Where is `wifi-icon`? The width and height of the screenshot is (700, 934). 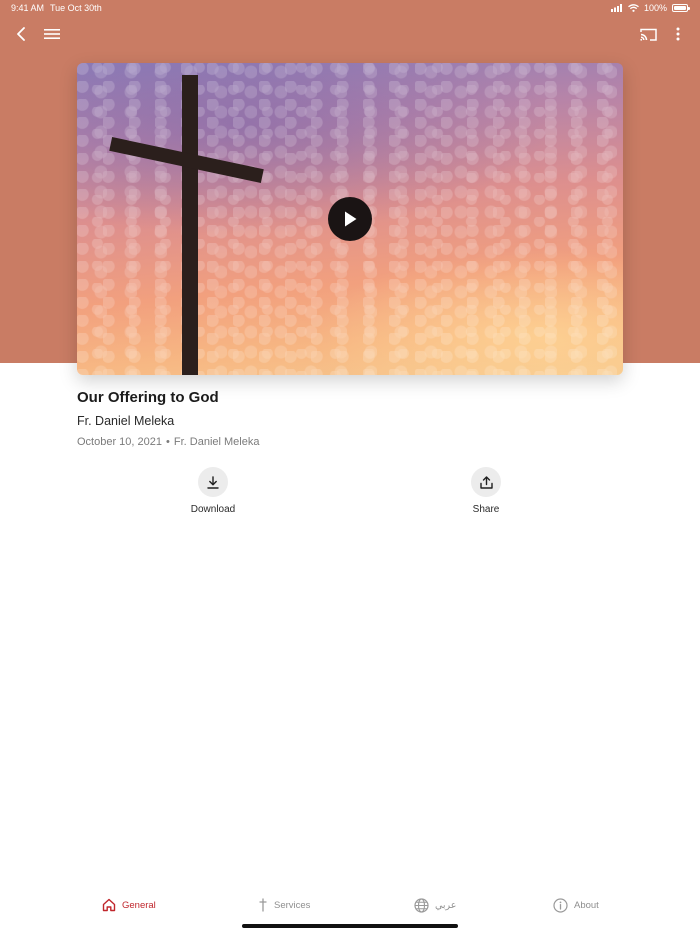 wifi-icon is located at coordinates (633, 8).